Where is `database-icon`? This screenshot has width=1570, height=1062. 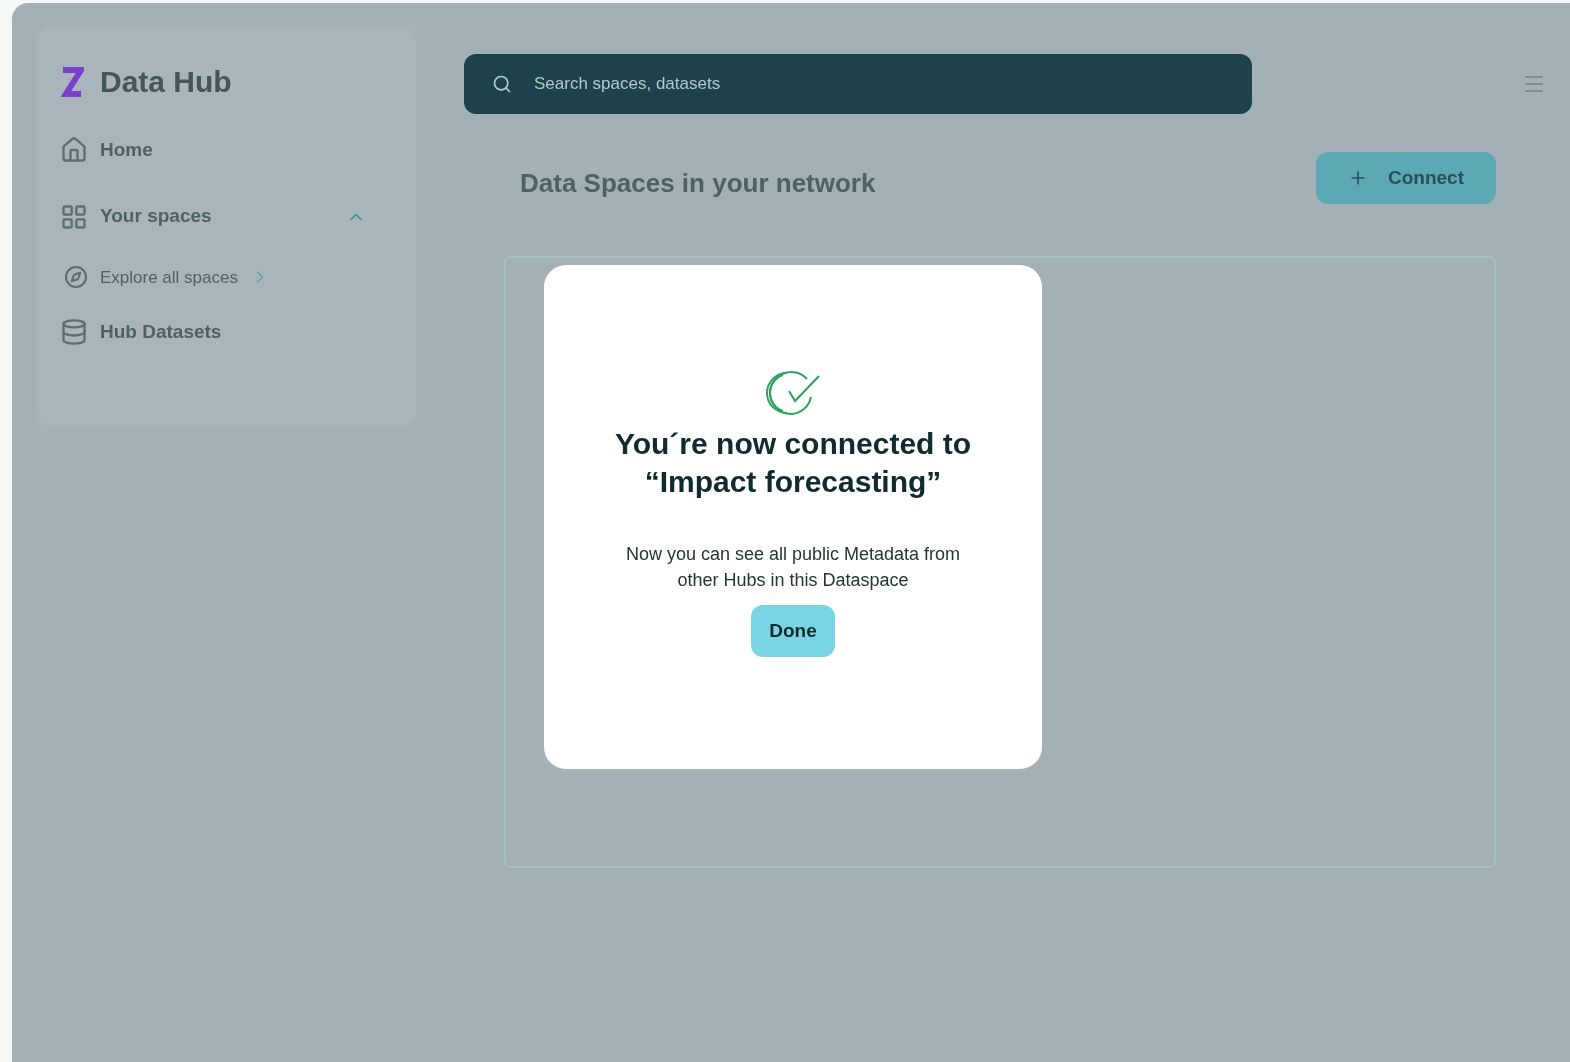 database-icon is located at coordinates (74, 332).